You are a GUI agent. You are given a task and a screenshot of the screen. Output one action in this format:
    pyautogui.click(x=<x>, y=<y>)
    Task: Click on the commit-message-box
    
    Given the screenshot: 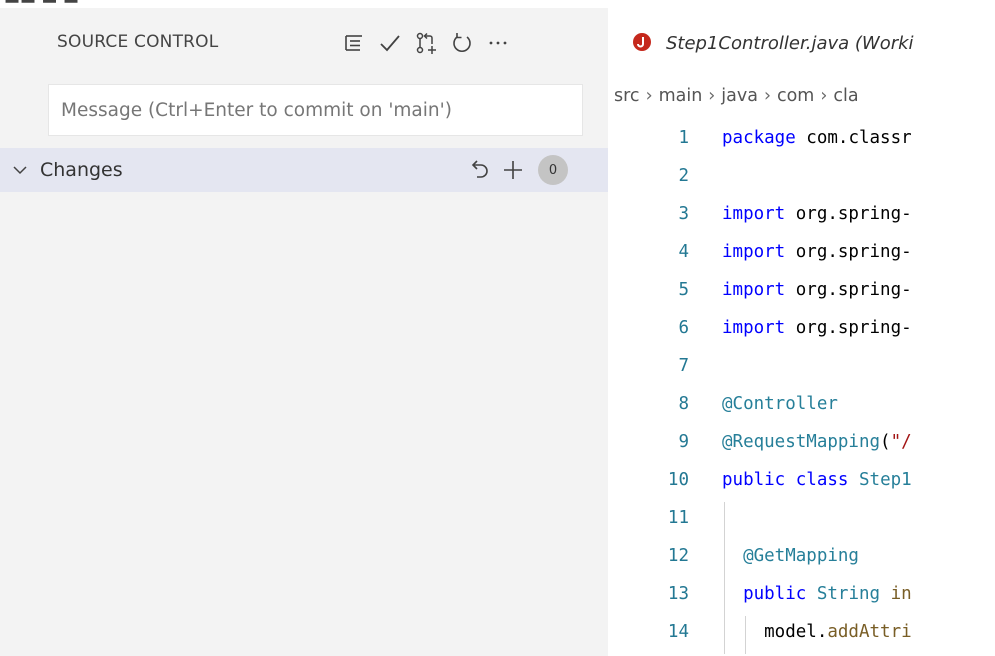 What is the action you would take?
    pyautogui.click(x=315, y=110)
    